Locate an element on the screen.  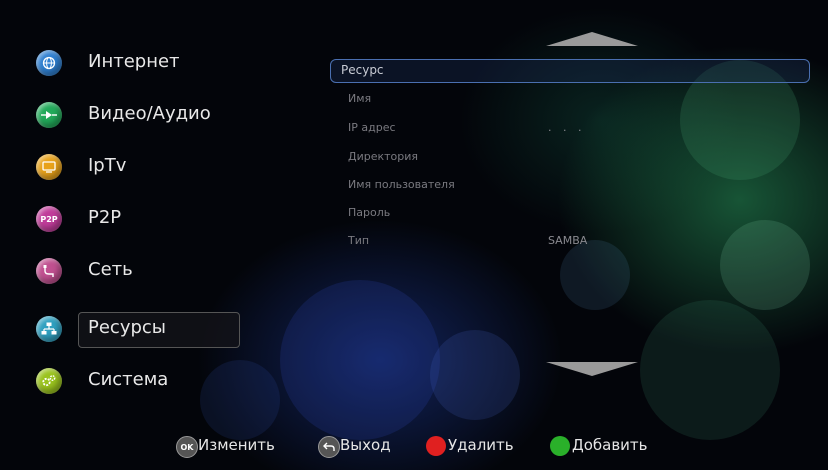
field-label: IP адрес is located at coordinates (372, 127).